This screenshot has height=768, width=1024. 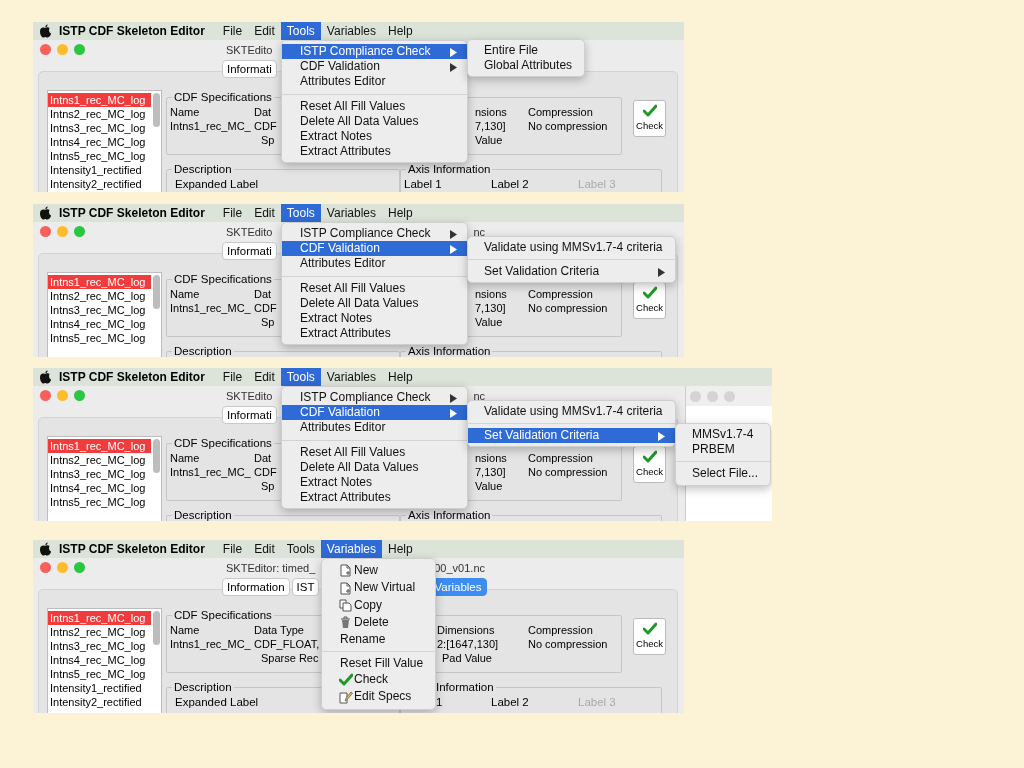 What do you see at coordinates (379, 588) in the screenshot?
I see `menu-item: New Virtual` at bounding box center [379, 588].